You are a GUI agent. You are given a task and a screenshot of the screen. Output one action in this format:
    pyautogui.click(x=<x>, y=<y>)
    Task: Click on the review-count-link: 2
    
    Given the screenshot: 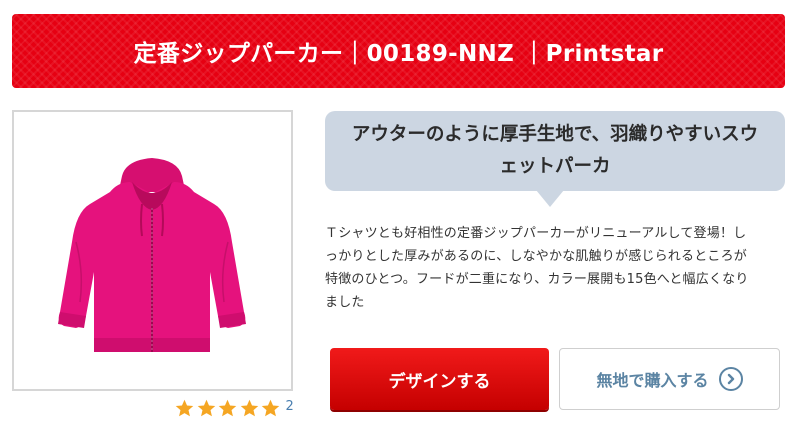 What is the action you would take?
    pyautogui.click(x=290, y=406)
    